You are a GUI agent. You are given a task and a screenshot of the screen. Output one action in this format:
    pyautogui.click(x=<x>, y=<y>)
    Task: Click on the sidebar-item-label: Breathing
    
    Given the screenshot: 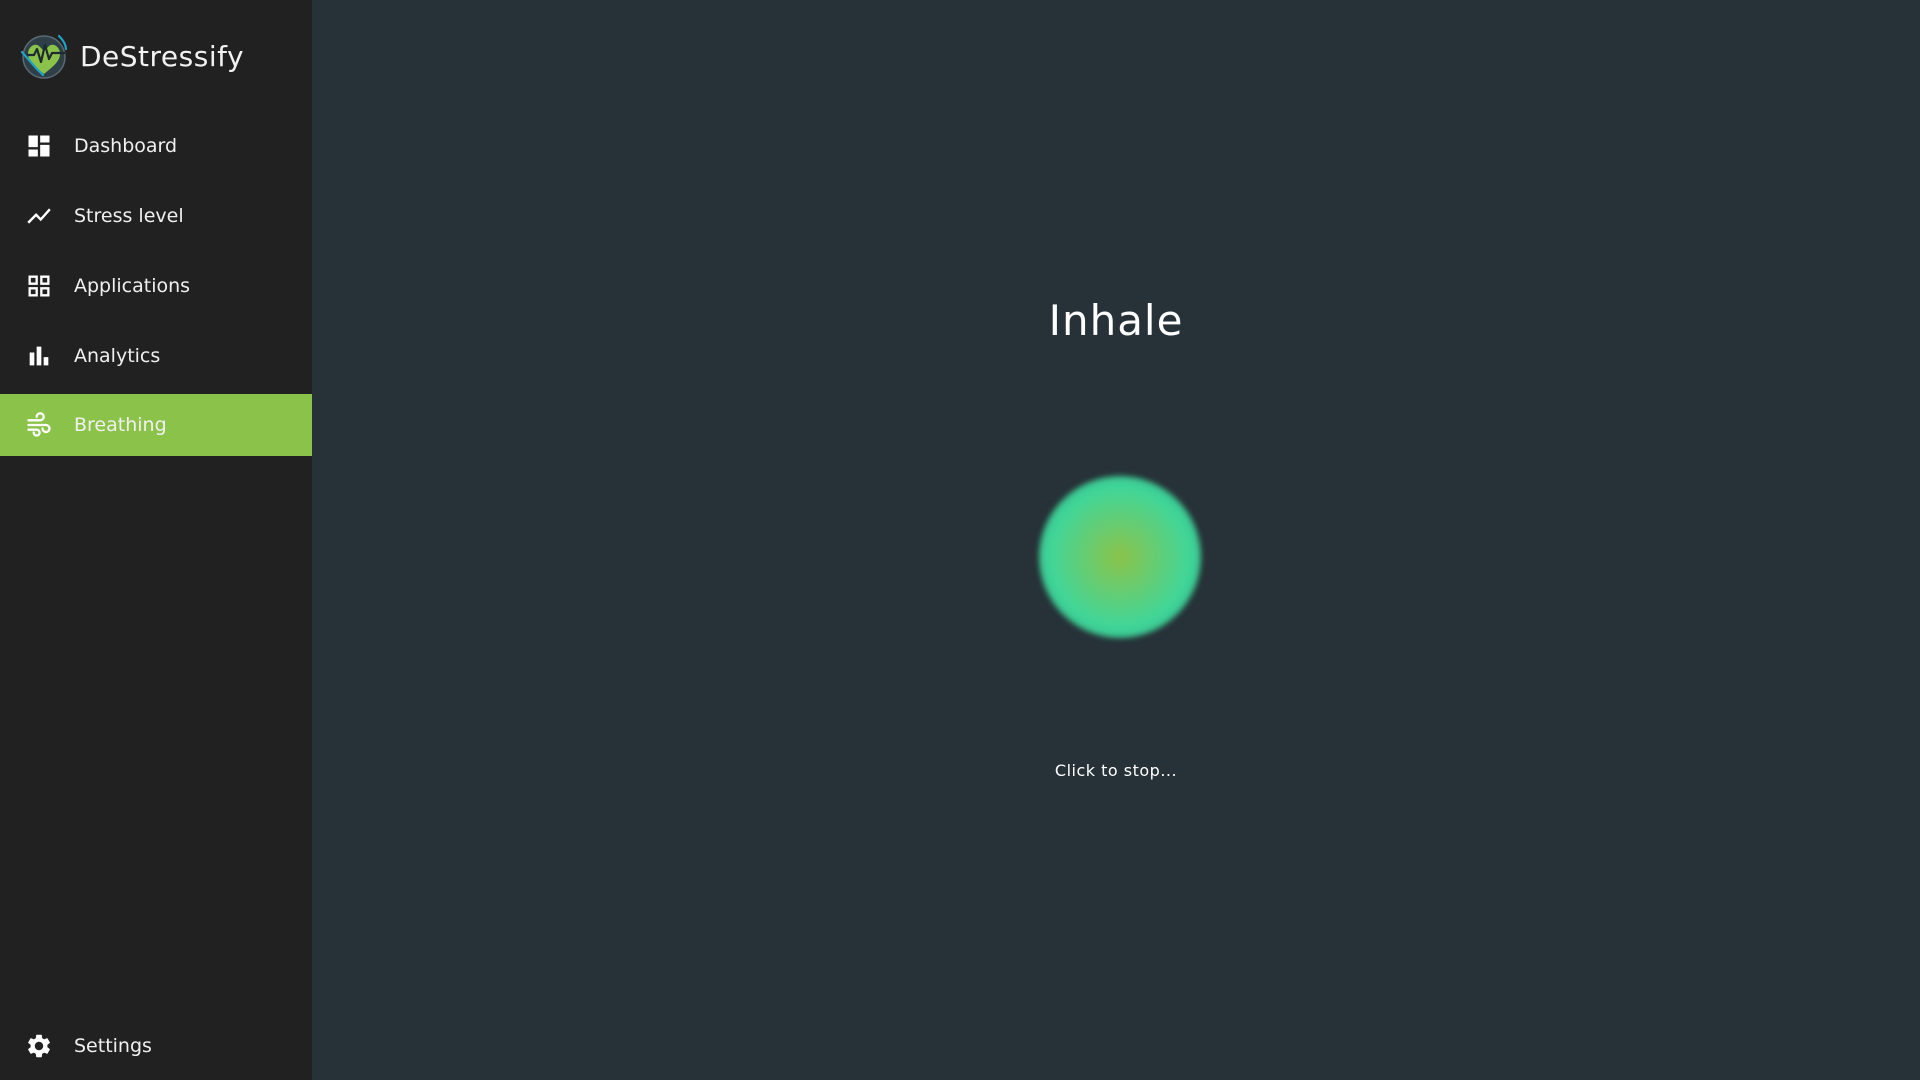 What is the action you would take?
    pyautogui.click(x=120, y=425)
    